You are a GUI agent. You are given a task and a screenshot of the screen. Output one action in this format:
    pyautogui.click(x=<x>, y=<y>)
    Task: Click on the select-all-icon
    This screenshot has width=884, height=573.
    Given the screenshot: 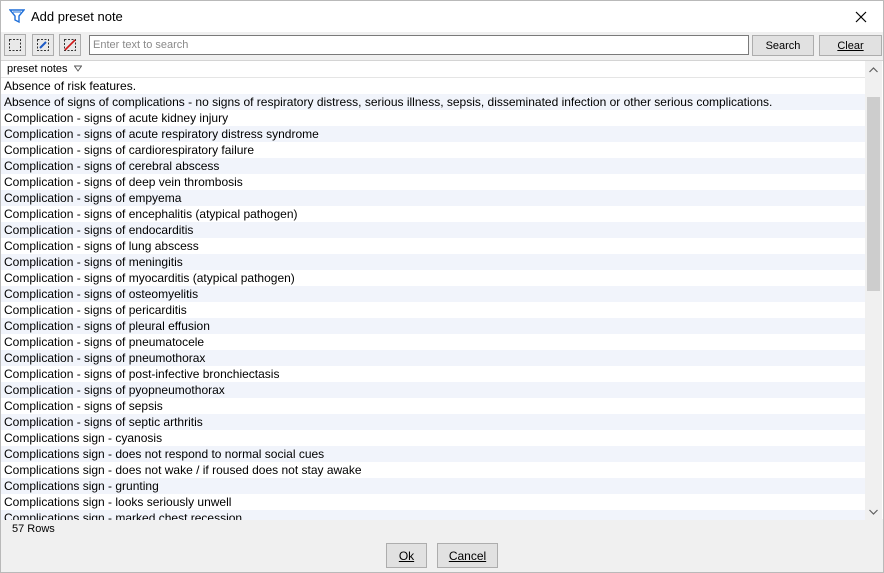 What is the action you would take?
    pyautogui.click(x=15, y=45)
    